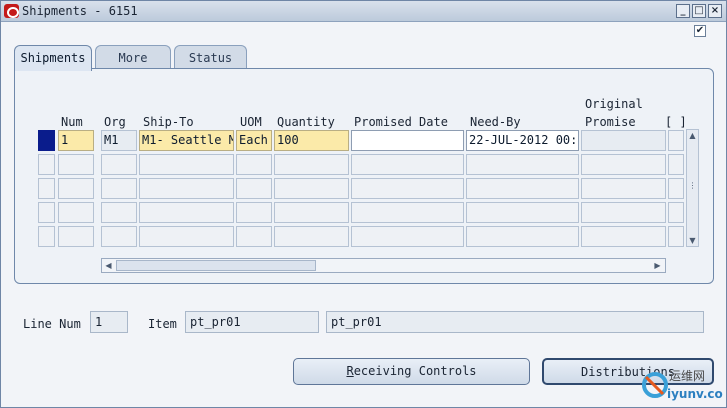  I want to click on column-header-quantity: Quantity, so click(306, 122).